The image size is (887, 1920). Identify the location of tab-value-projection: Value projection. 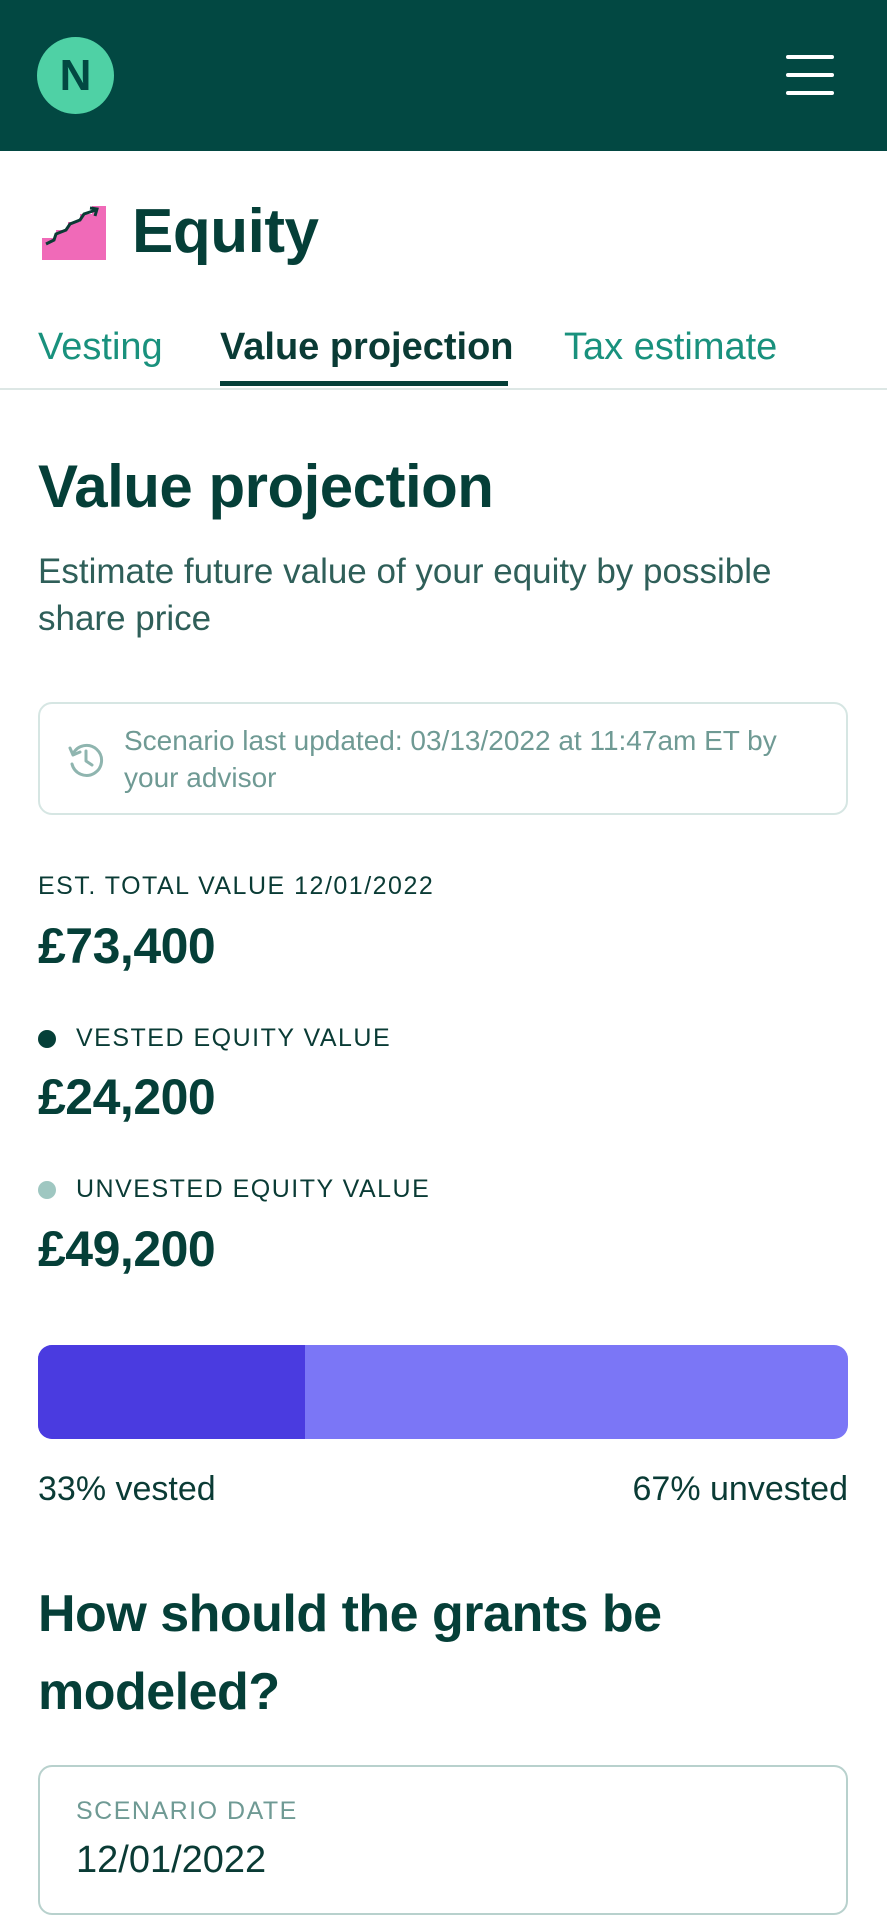
(367, 347).